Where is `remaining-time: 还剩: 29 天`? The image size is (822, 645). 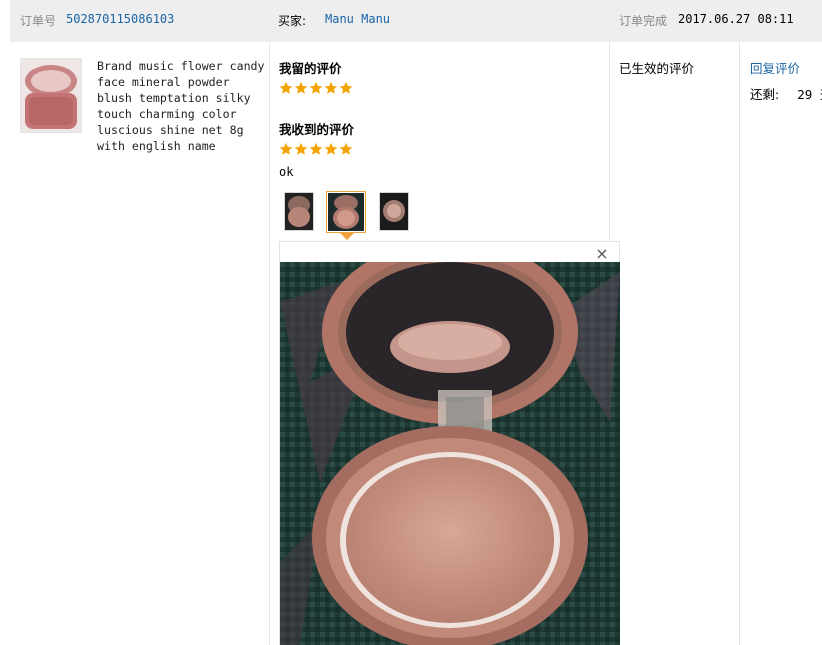
remaining-time: 还剩: 29 天 is located at coordinates (786, 93).